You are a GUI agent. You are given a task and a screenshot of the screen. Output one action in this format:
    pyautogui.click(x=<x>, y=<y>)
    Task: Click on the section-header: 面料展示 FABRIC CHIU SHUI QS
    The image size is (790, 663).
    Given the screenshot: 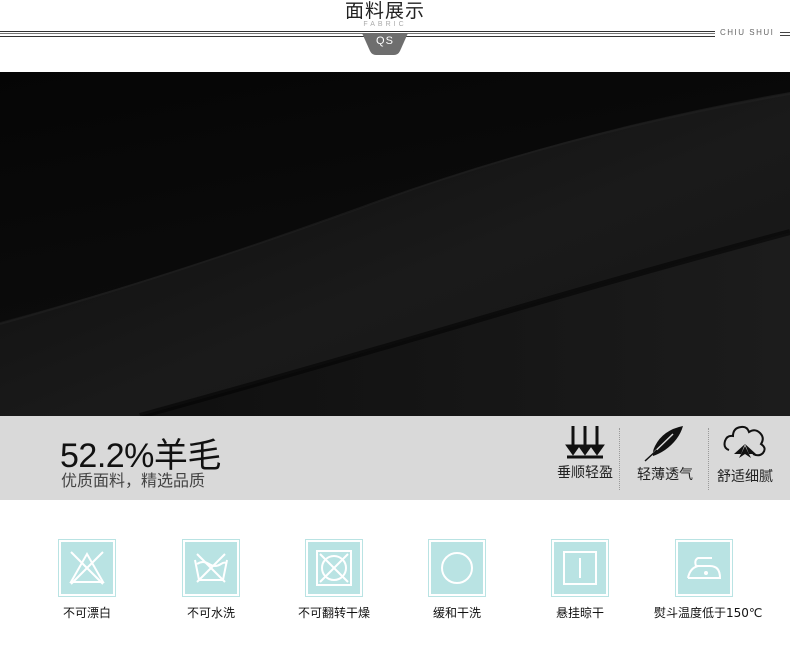 What is the action you would take?
    pyautogui.click(x=395, y=36)
    